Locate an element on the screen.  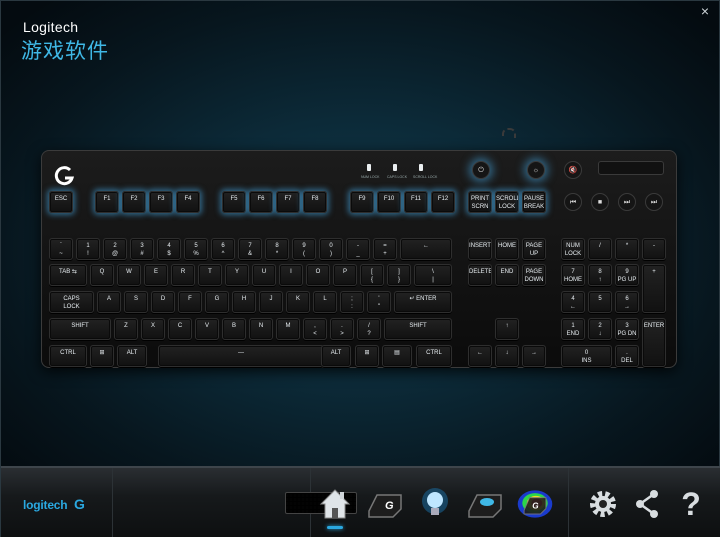
key-sys-2: PAUSE BREAK is located at coordinates (534, 202).